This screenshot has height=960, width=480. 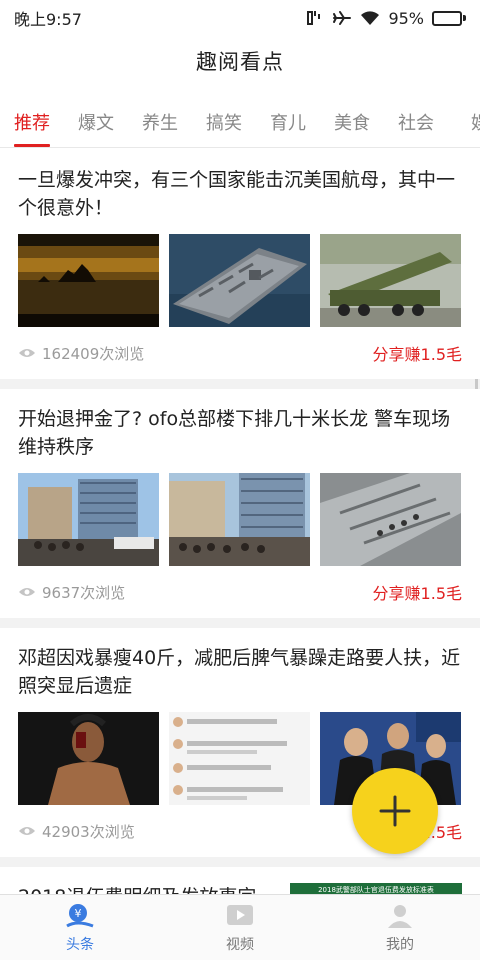 I want to click on nav-item-video: 视频, so click(x=240, y=927).